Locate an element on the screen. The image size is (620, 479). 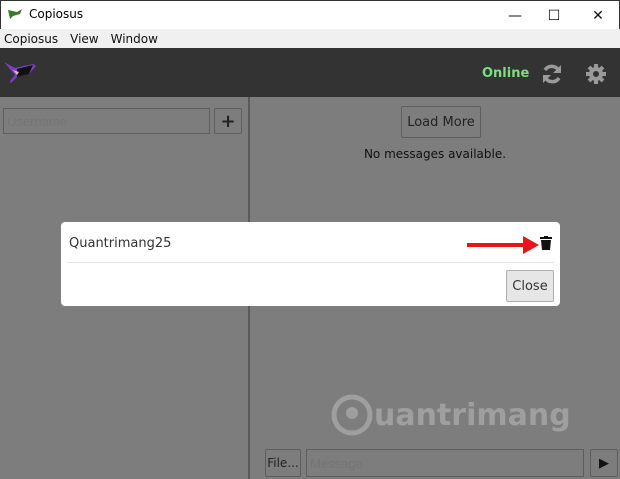
trash-icon is located at coordinates (546, 243).